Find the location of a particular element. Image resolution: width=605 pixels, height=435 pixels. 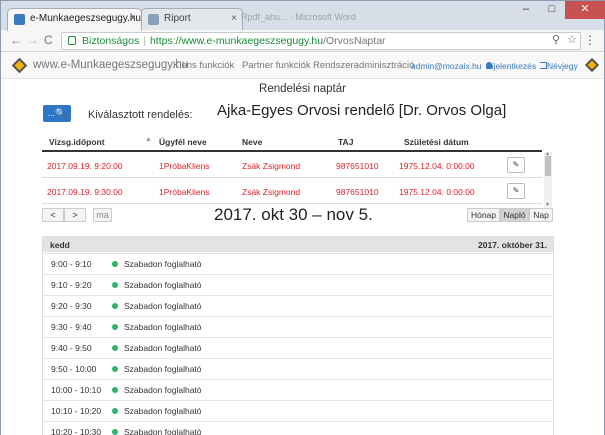

slot-time: 10:10 - 10:20 is located at coordinates (76, 411).